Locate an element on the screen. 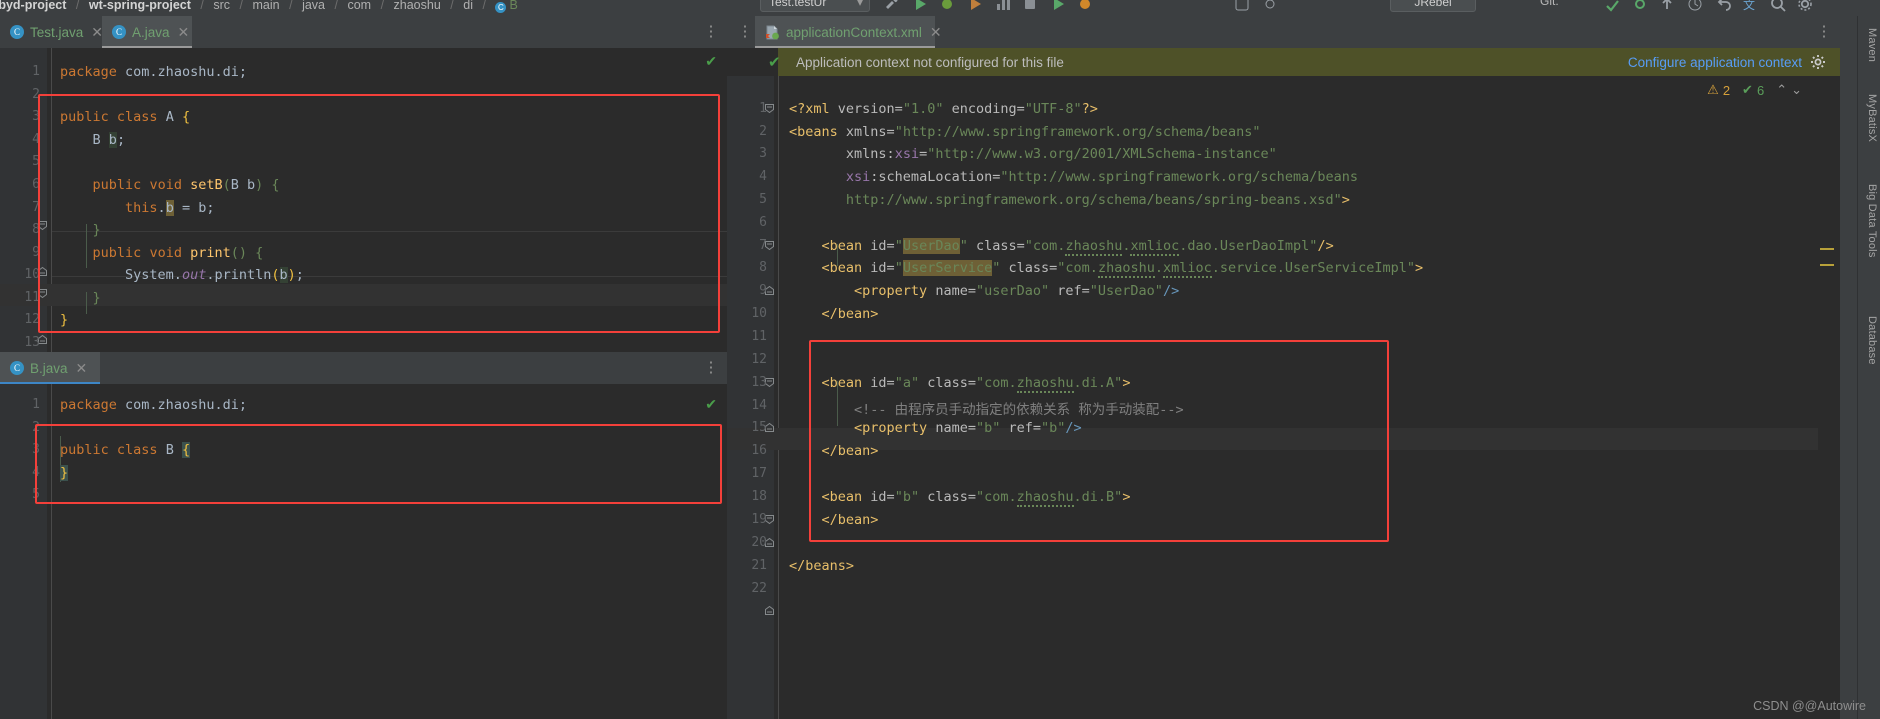  git-toolbar-group: 文 is located at coordinates (1708, 8).